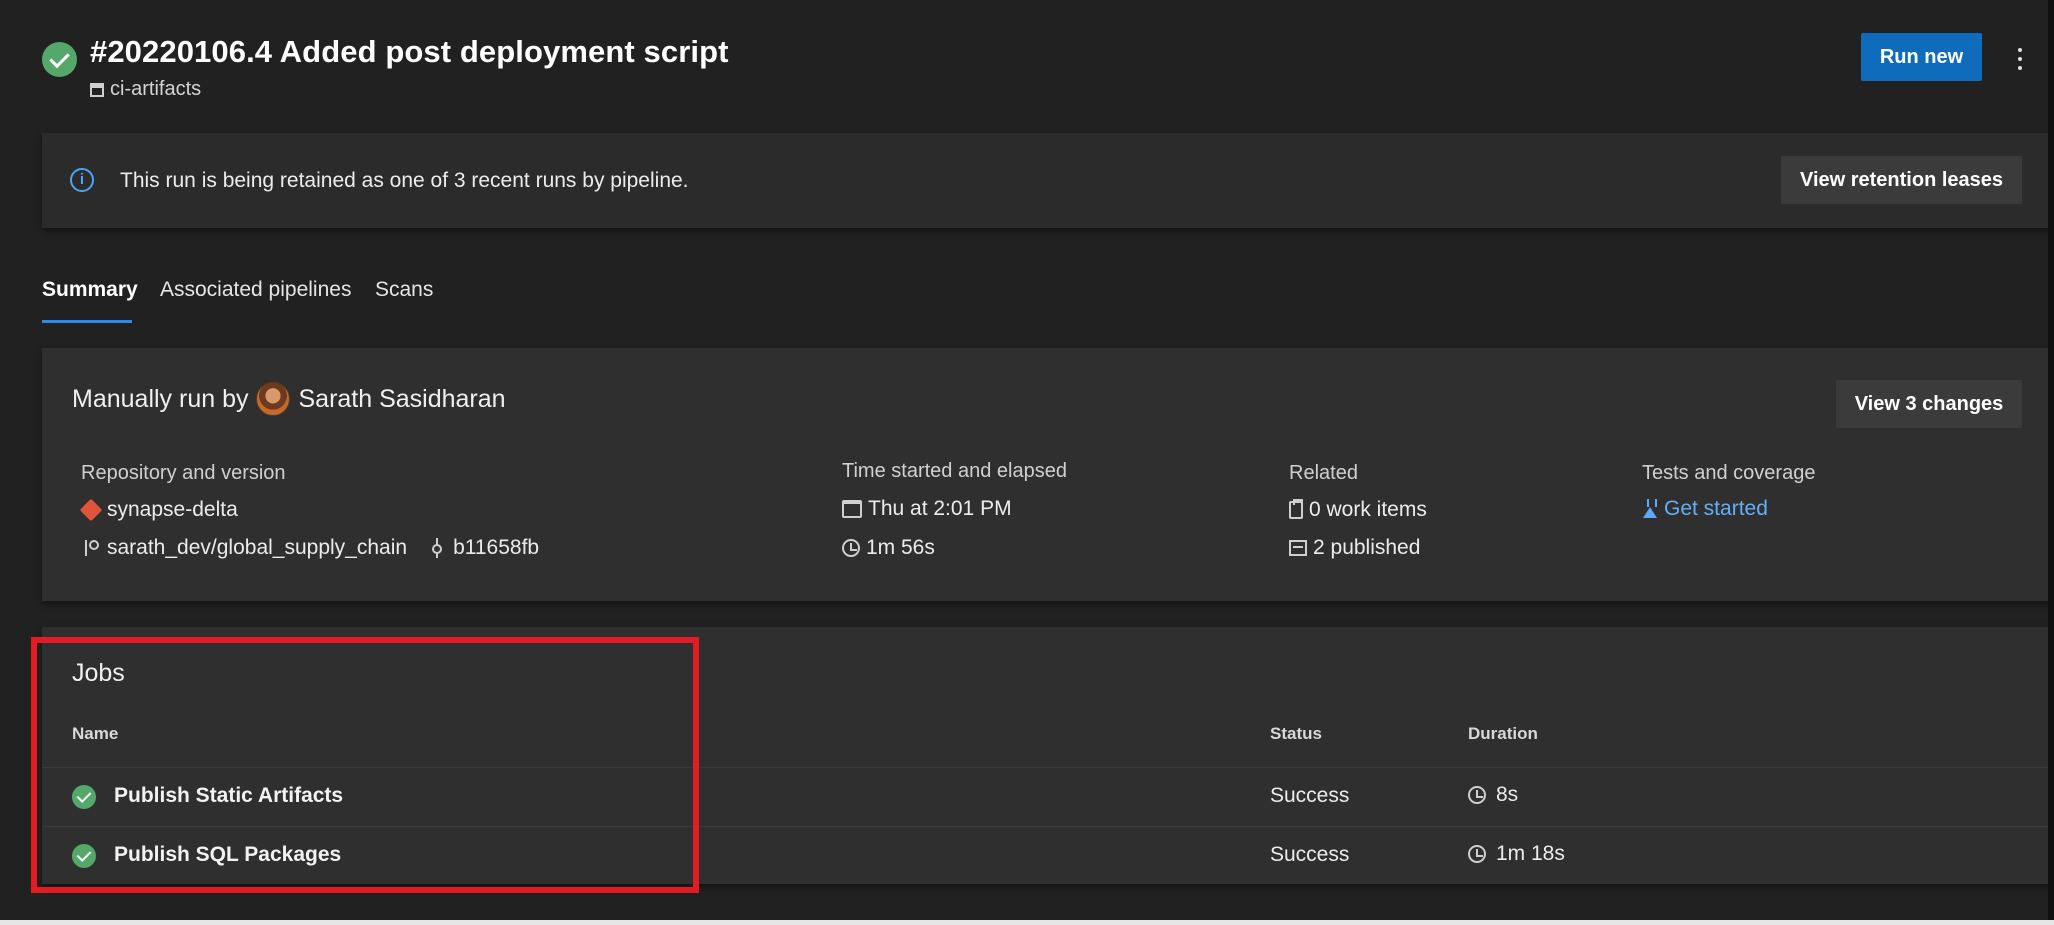 The image size is (2054, 925). I want to click on job-duration-value: 8s, so click(1507, 794).